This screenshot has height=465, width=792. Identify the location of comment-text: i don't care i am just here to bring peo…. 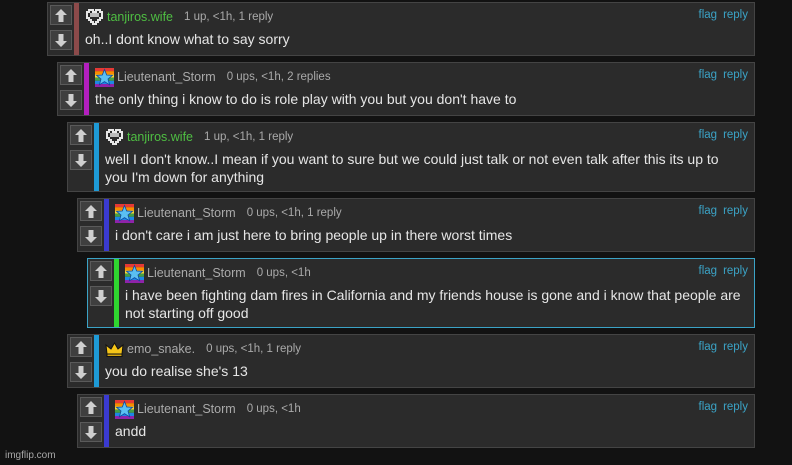
(314, 235).